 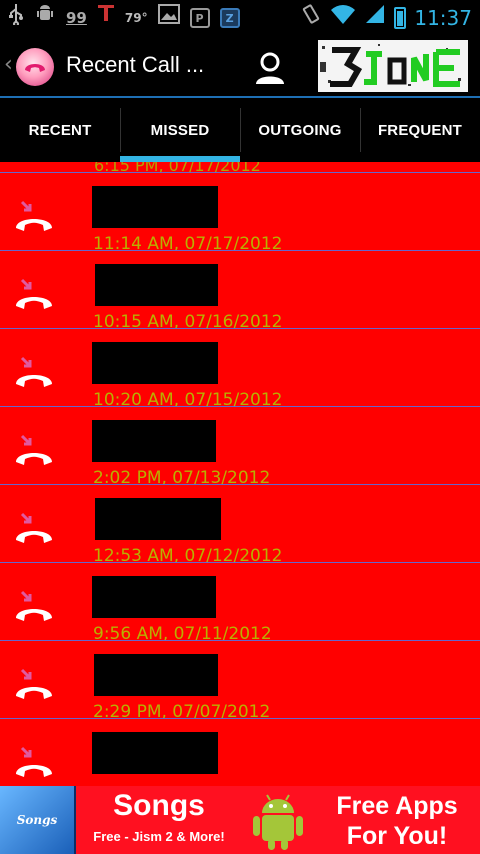 I want to click on call-row: 2:29 PM, 07/07/2012, so click(x=240, y=681).